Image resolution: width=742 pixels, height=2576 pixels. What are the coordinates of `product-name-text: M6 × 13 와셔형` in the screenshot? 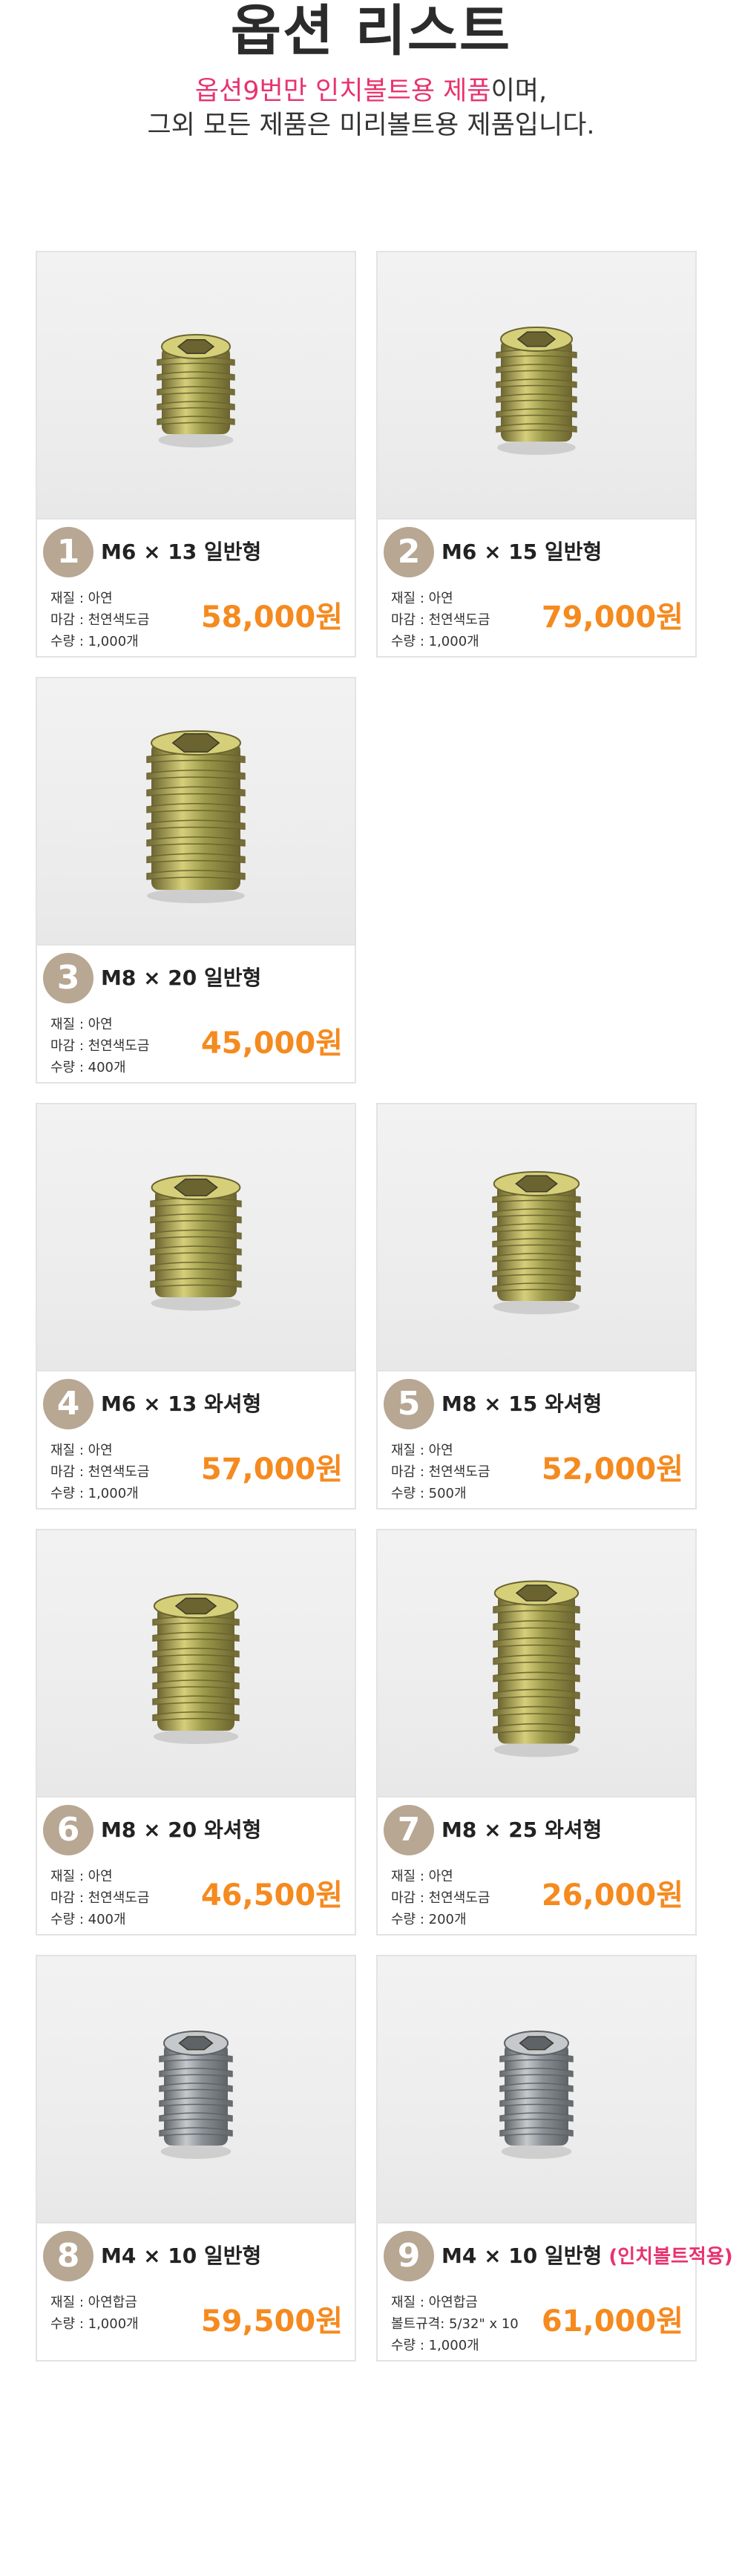 It's located at (181, 1404).